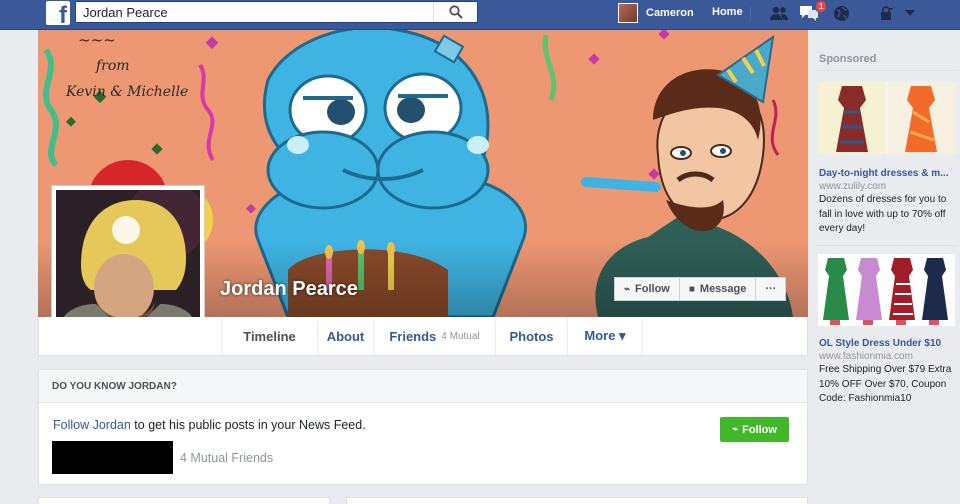  I want to click on tab-about-label: About, so click(345, 336).